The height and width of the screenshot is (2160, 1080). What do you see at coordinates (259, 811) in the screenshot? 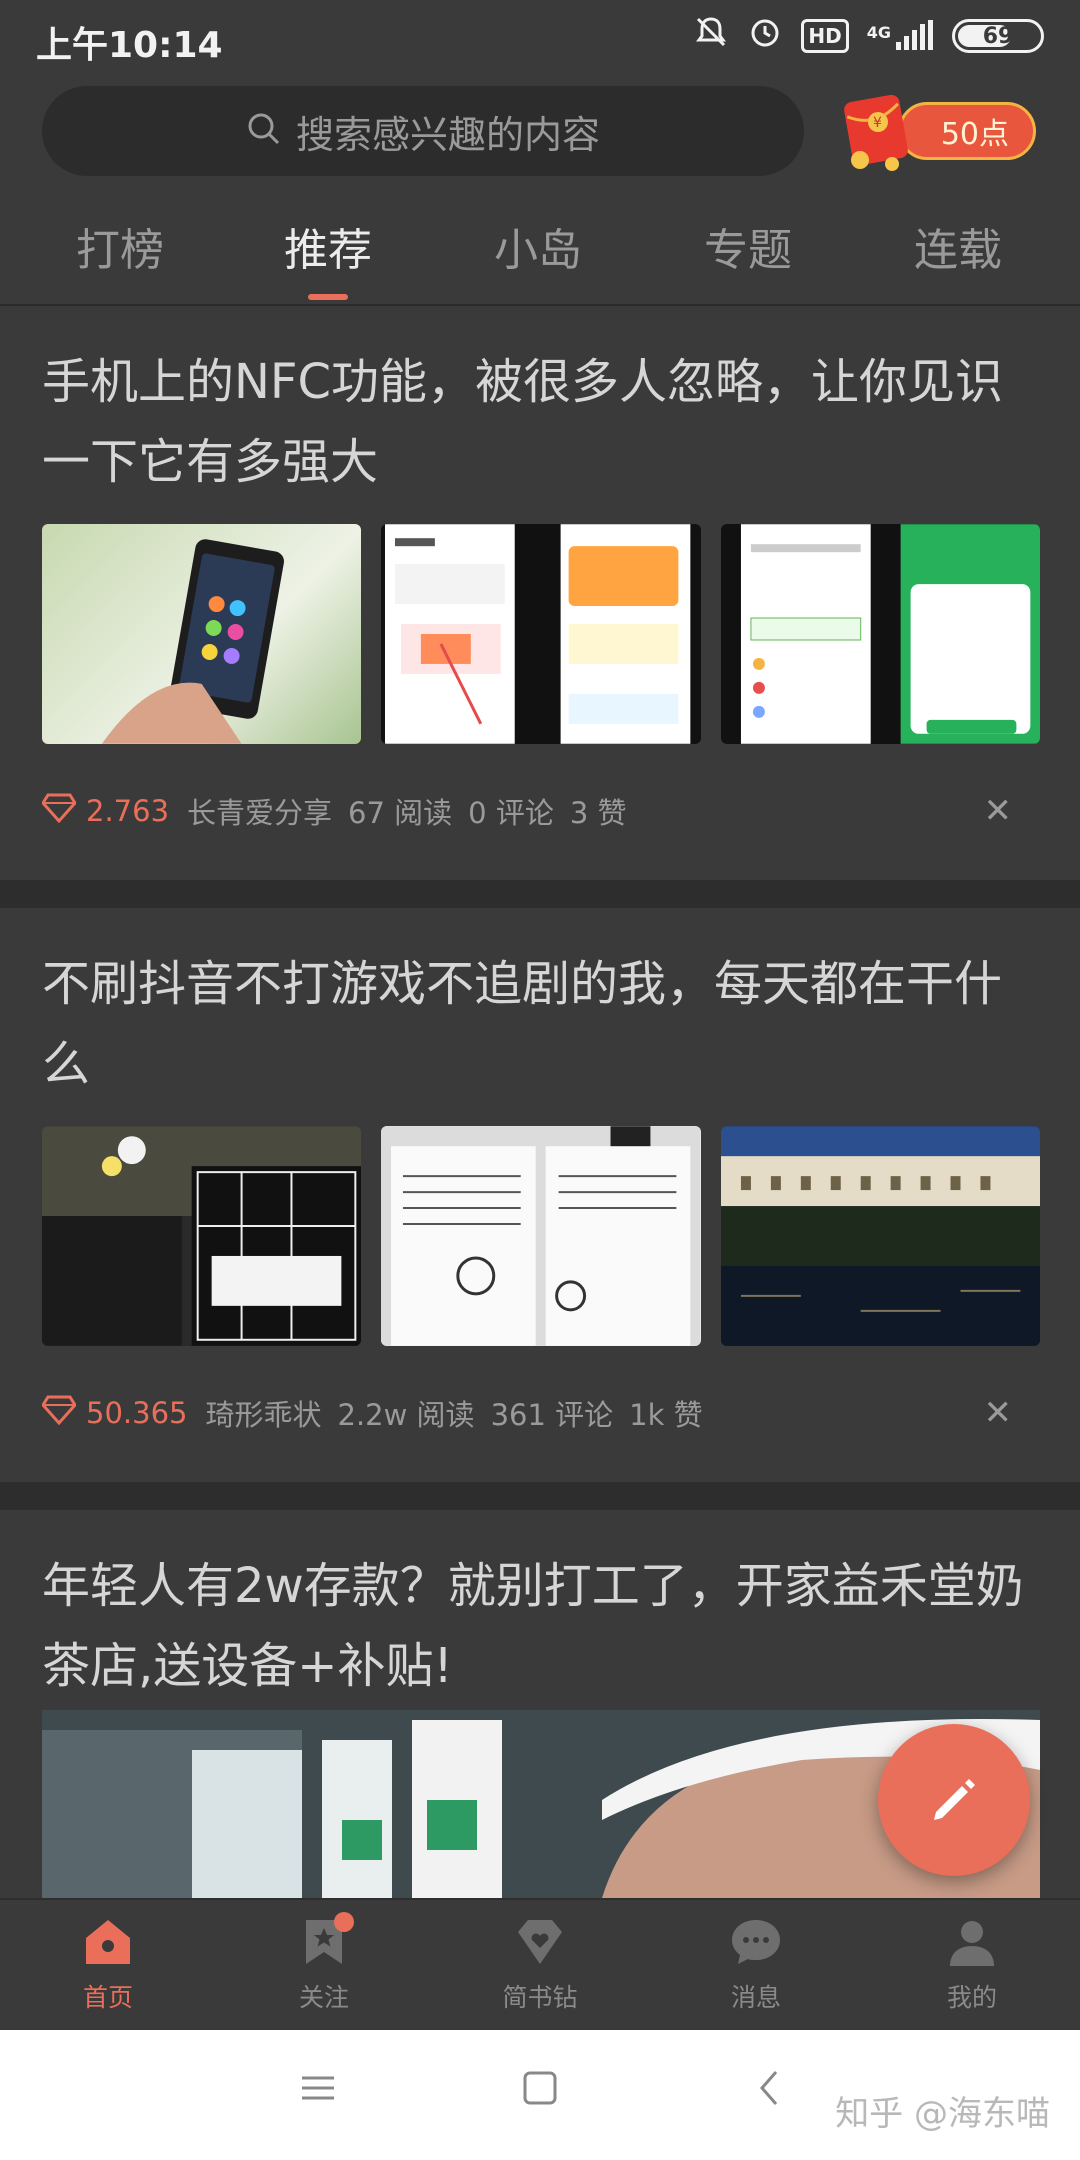
I see `author-name: 长青爱分享` at bounding box center [259, 811].